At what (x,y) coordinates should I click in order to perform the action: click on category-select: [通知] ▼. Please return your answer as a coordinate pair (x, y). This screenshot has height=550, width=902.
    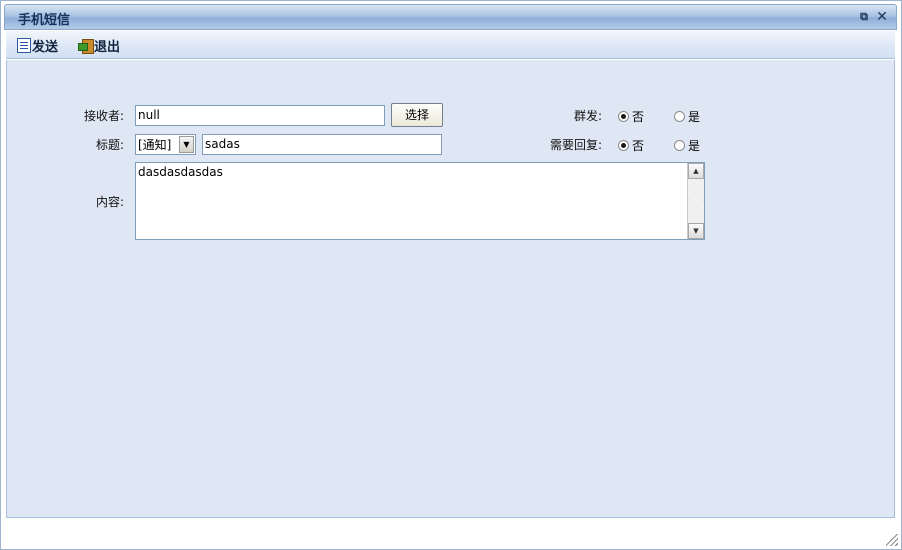
    Looking at the image, I should click on (165, 144).